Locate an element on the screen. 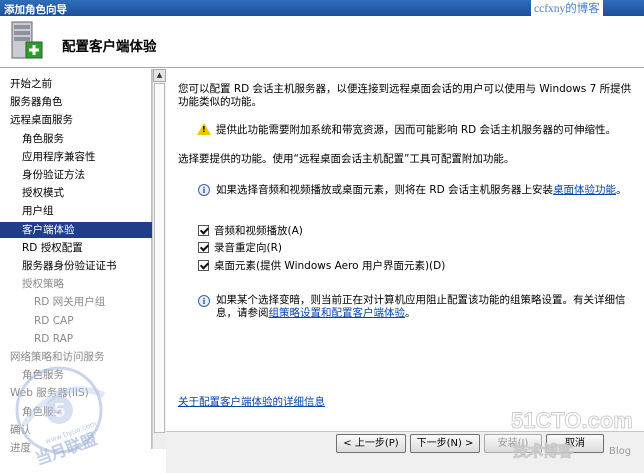  nav-item: 授权模式 is located at coordinates (76, 193).